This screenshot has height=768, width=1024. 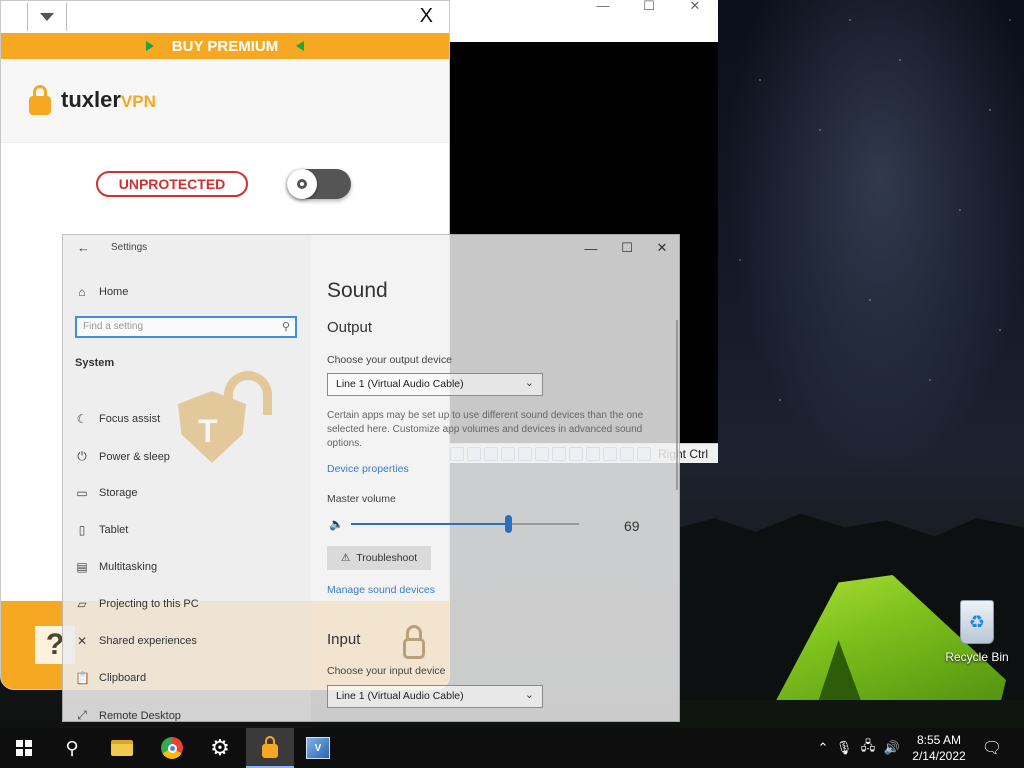 What do you see at coordinates (695, 7) in the screenshot?
I see `close-icon: ✕` at bounding box center [695, 7].